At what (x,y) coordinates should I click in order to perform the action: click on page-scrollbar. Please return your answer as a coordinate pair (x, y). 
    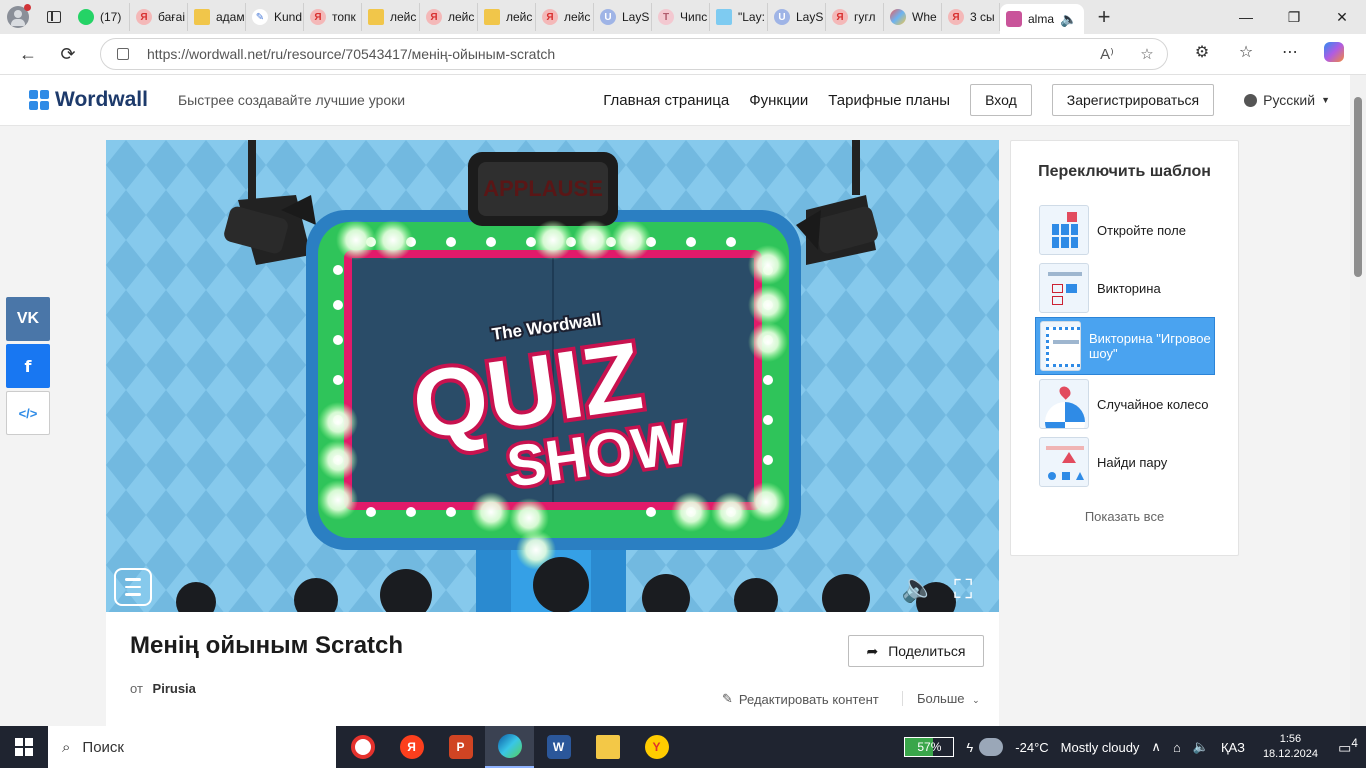
    Looking at the image, I should click on (1358, 400).